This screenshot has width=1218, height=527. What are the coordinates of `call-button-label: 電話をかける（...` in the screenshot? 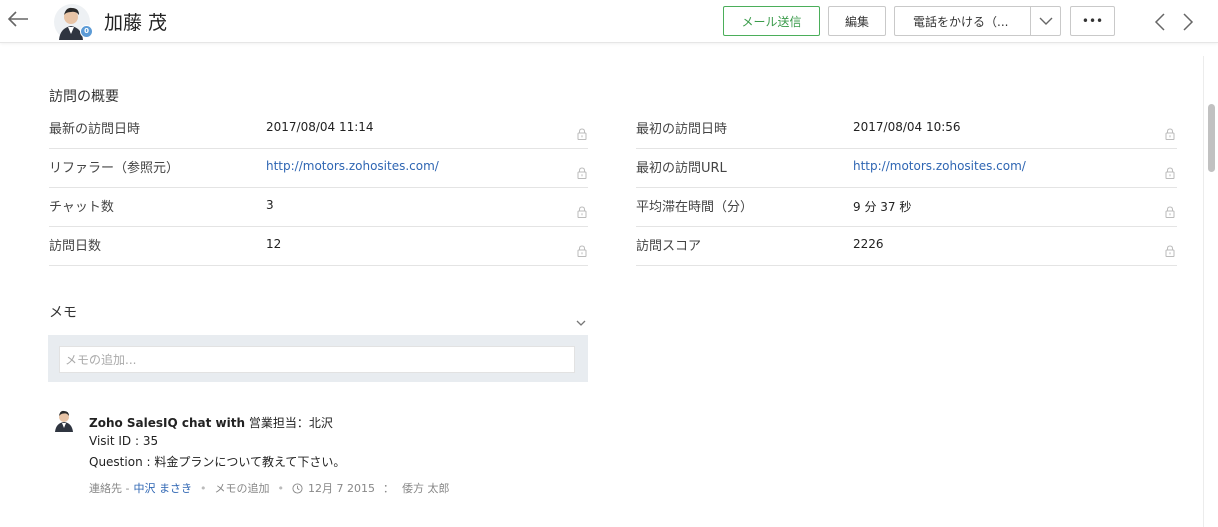 It's located at (961, 21).